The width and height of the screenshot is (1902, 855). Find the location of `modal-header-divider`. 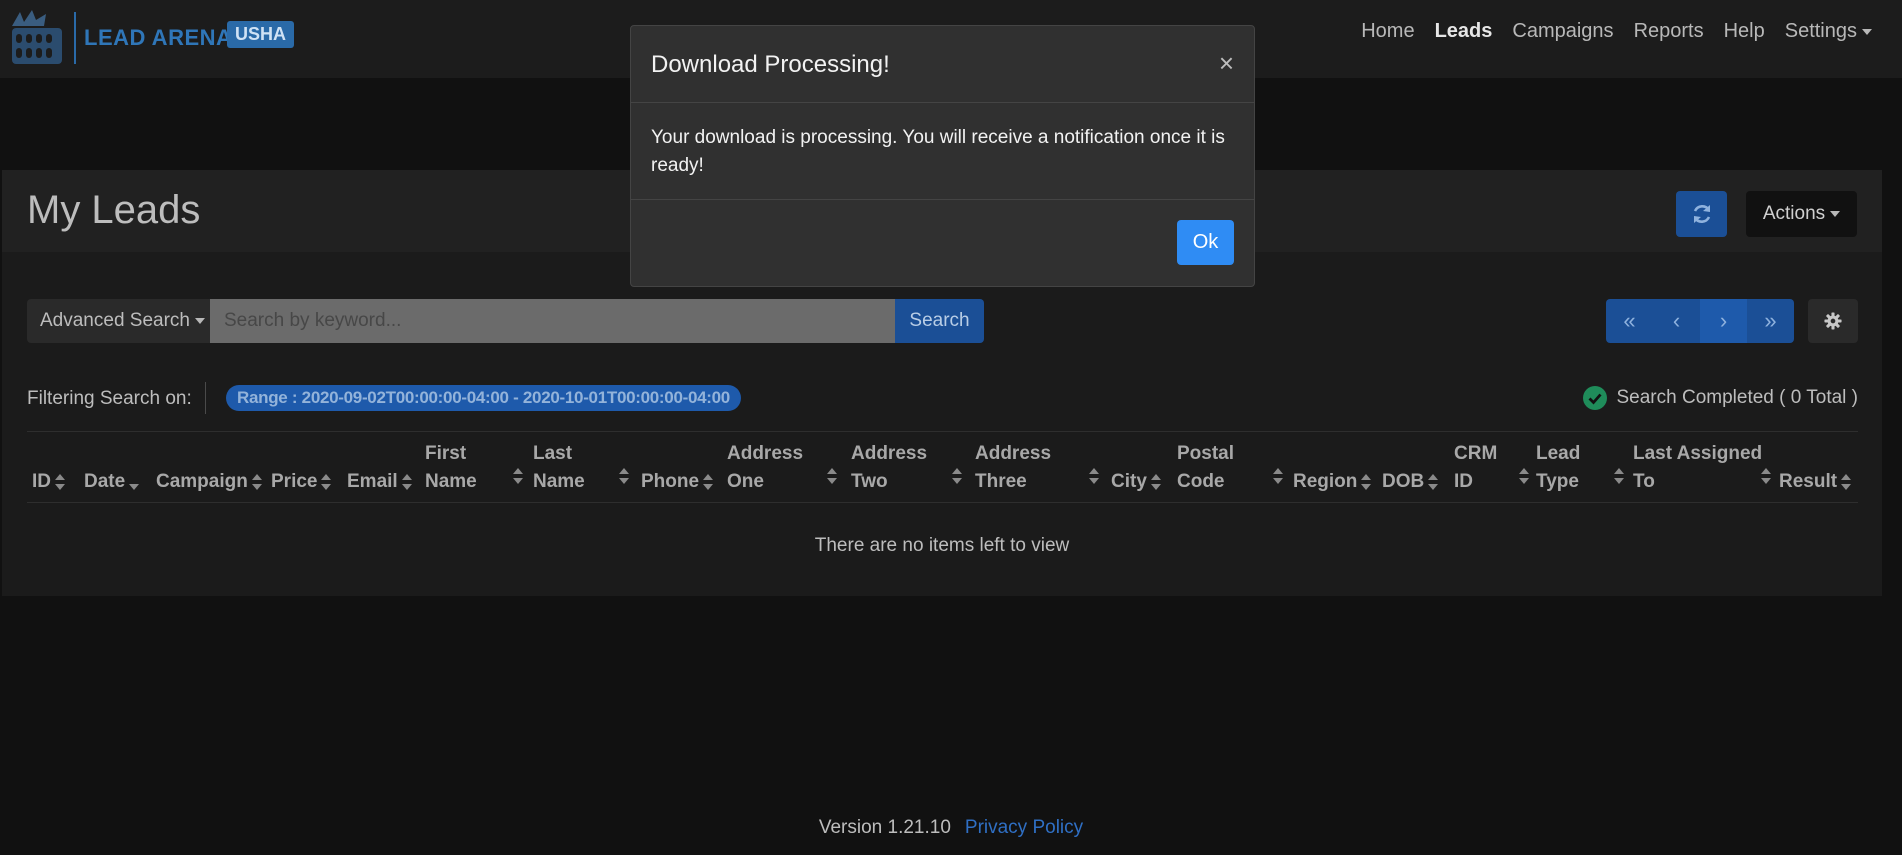

modal-header-divider is located at coordinates (942, 102).